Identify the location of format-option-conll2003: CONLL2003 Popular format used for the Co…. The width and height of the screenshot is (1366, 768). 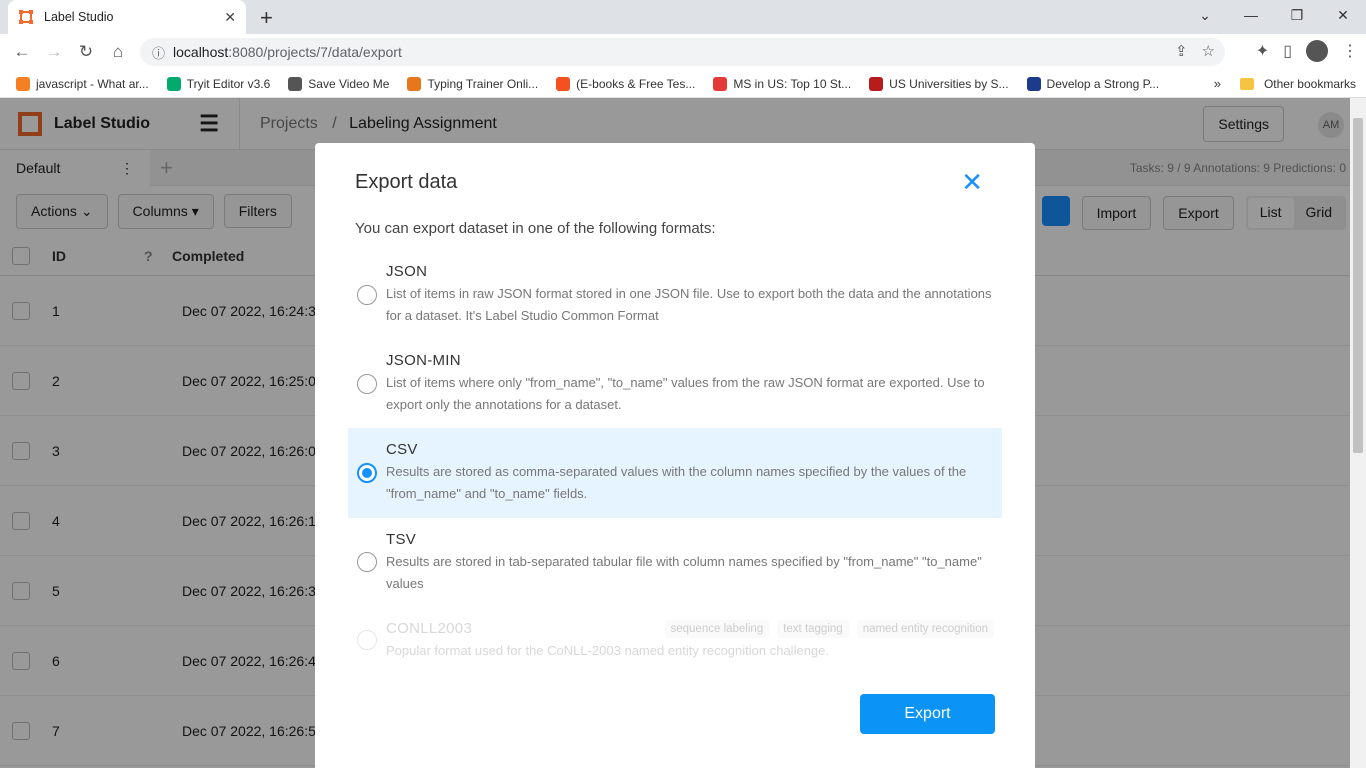
(675, 645).